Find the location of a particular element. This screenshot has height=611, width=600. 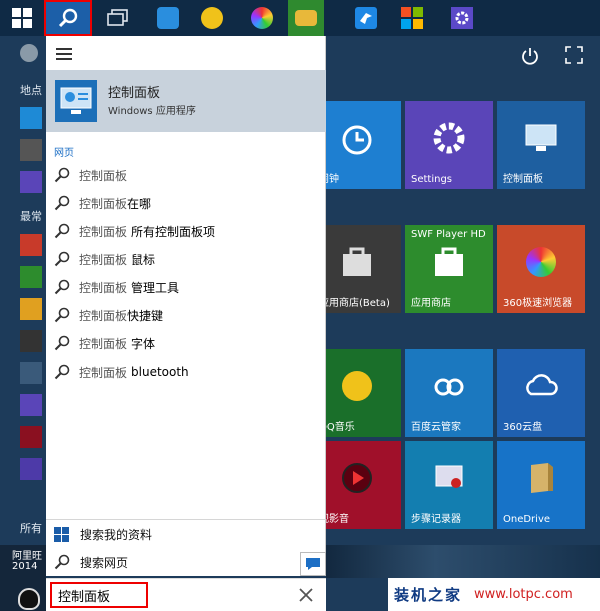

tile-360-browser: 360极速浏览器 is located at coordinates (541, 269).